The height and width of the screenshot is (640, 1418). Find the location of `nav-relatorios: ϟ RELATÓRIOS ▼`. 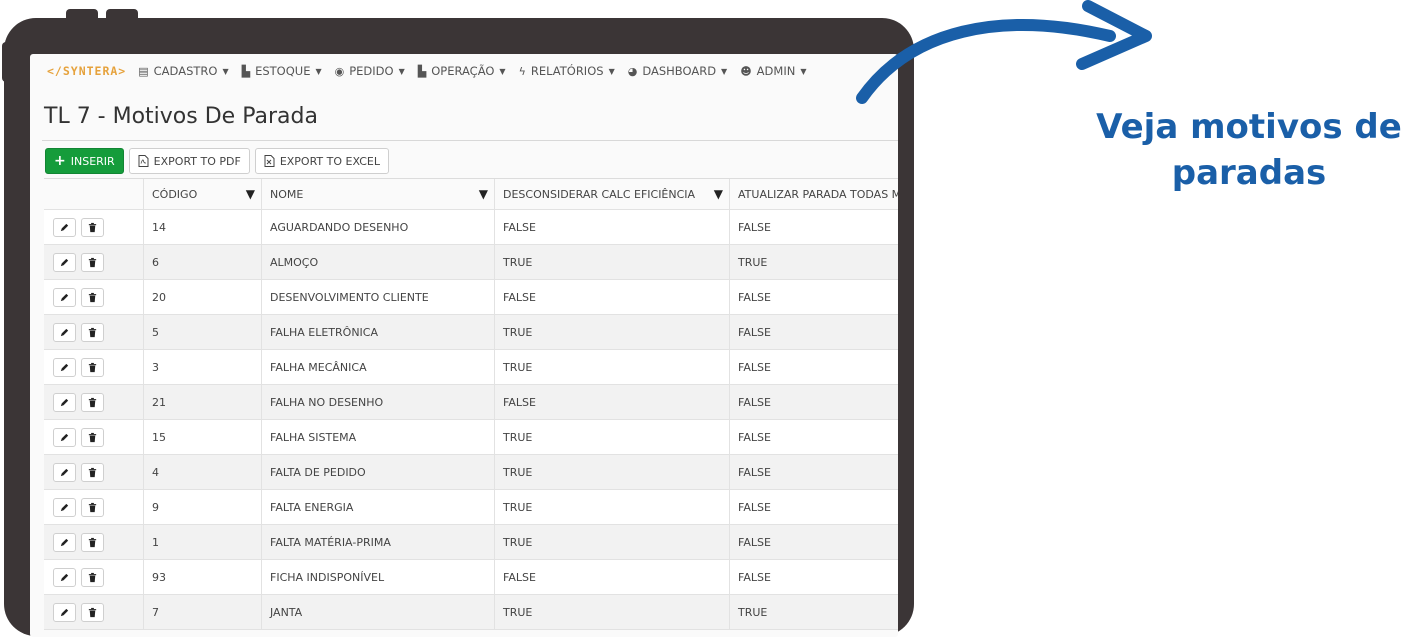

nav-relatorios: ϟ RELATÓRIOS ▼ is located at coordinates (567, 71).